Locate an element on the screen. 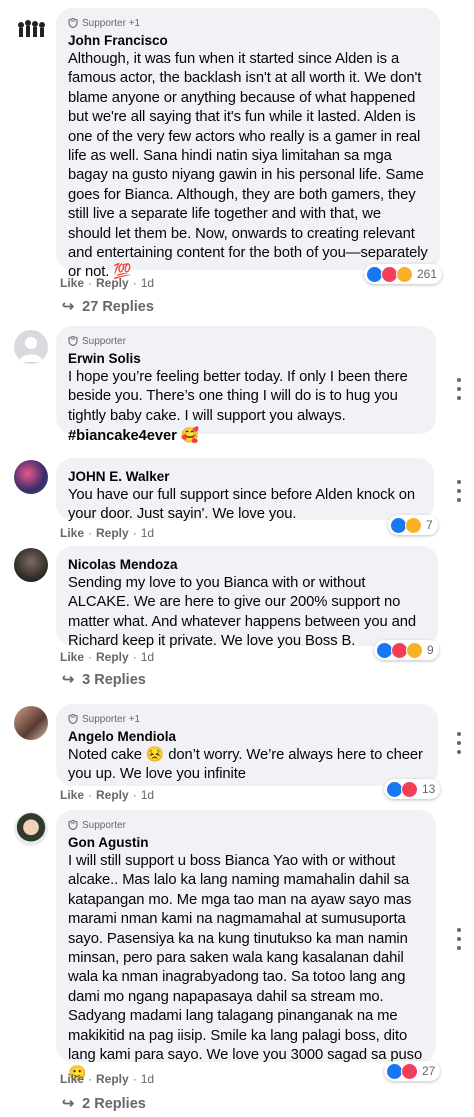  avatar-figures-icon is located at coordinates (31, 28).